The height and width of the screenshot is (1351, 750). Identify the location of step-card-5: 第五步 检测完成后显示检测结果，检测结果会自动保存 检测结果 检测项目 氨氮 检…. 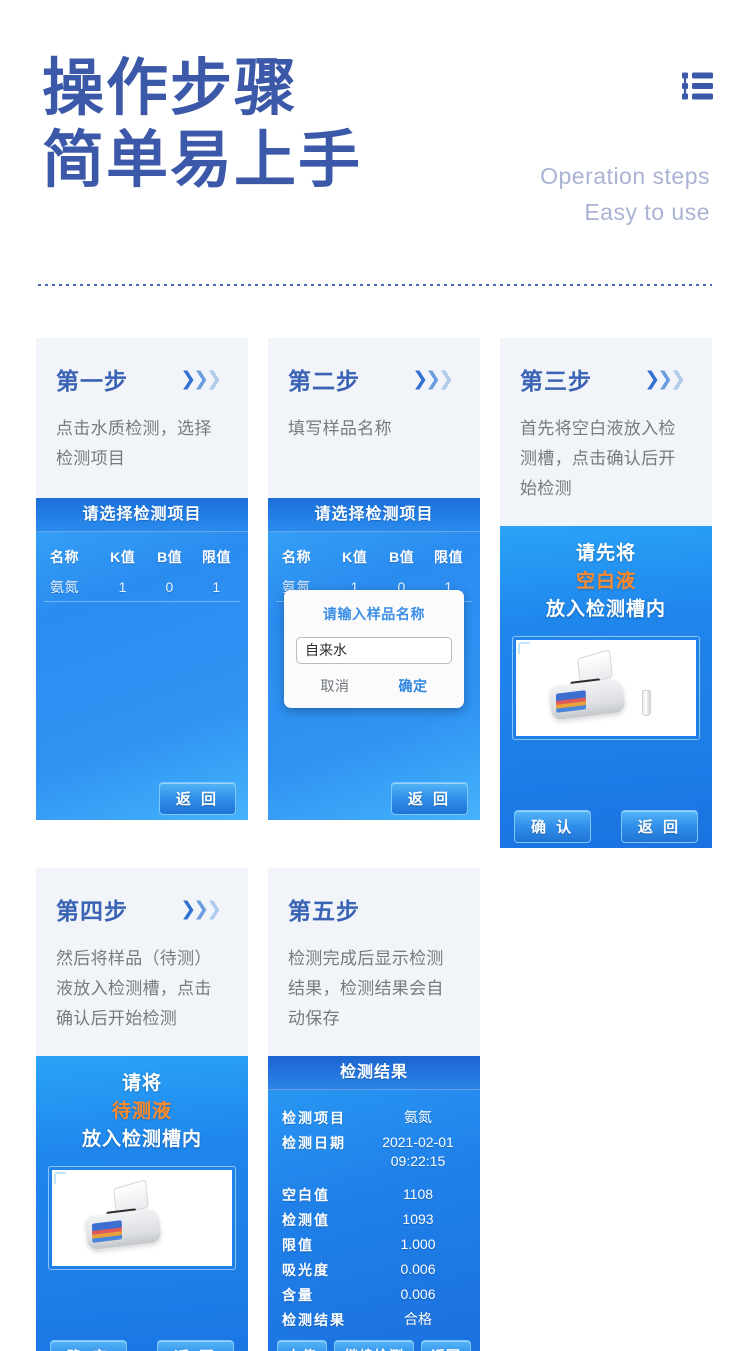
(374, 1109).